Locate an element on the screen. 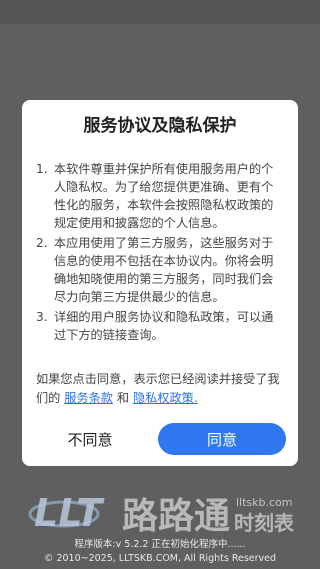 The width and height of the screenshot is (320, 569). logo-letters: LLT is located at coordinates (69, 513).